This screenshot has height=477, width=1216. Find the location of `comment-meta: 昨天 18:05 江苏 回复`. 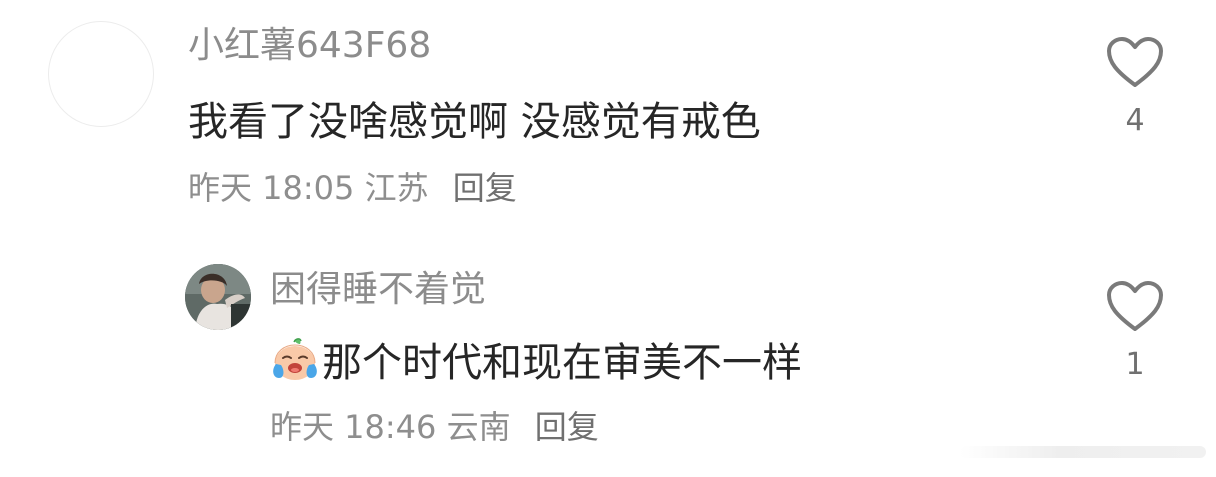

comment-meta: 昨天 18:05 江苏 回复 is located at coordinates (352, 188).